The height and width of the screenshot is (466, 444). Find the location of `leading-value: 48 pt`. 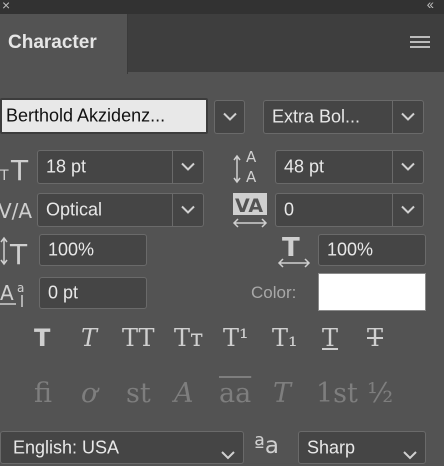

leading-value: 48 pt is located at coordinates (304, 166).